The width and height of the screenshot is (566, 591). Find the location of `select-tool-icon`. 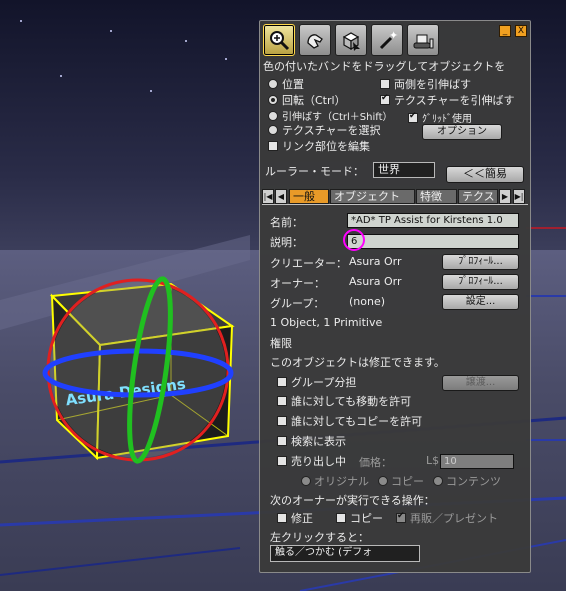

select-tool-icon is located at coordinates (351, 41).